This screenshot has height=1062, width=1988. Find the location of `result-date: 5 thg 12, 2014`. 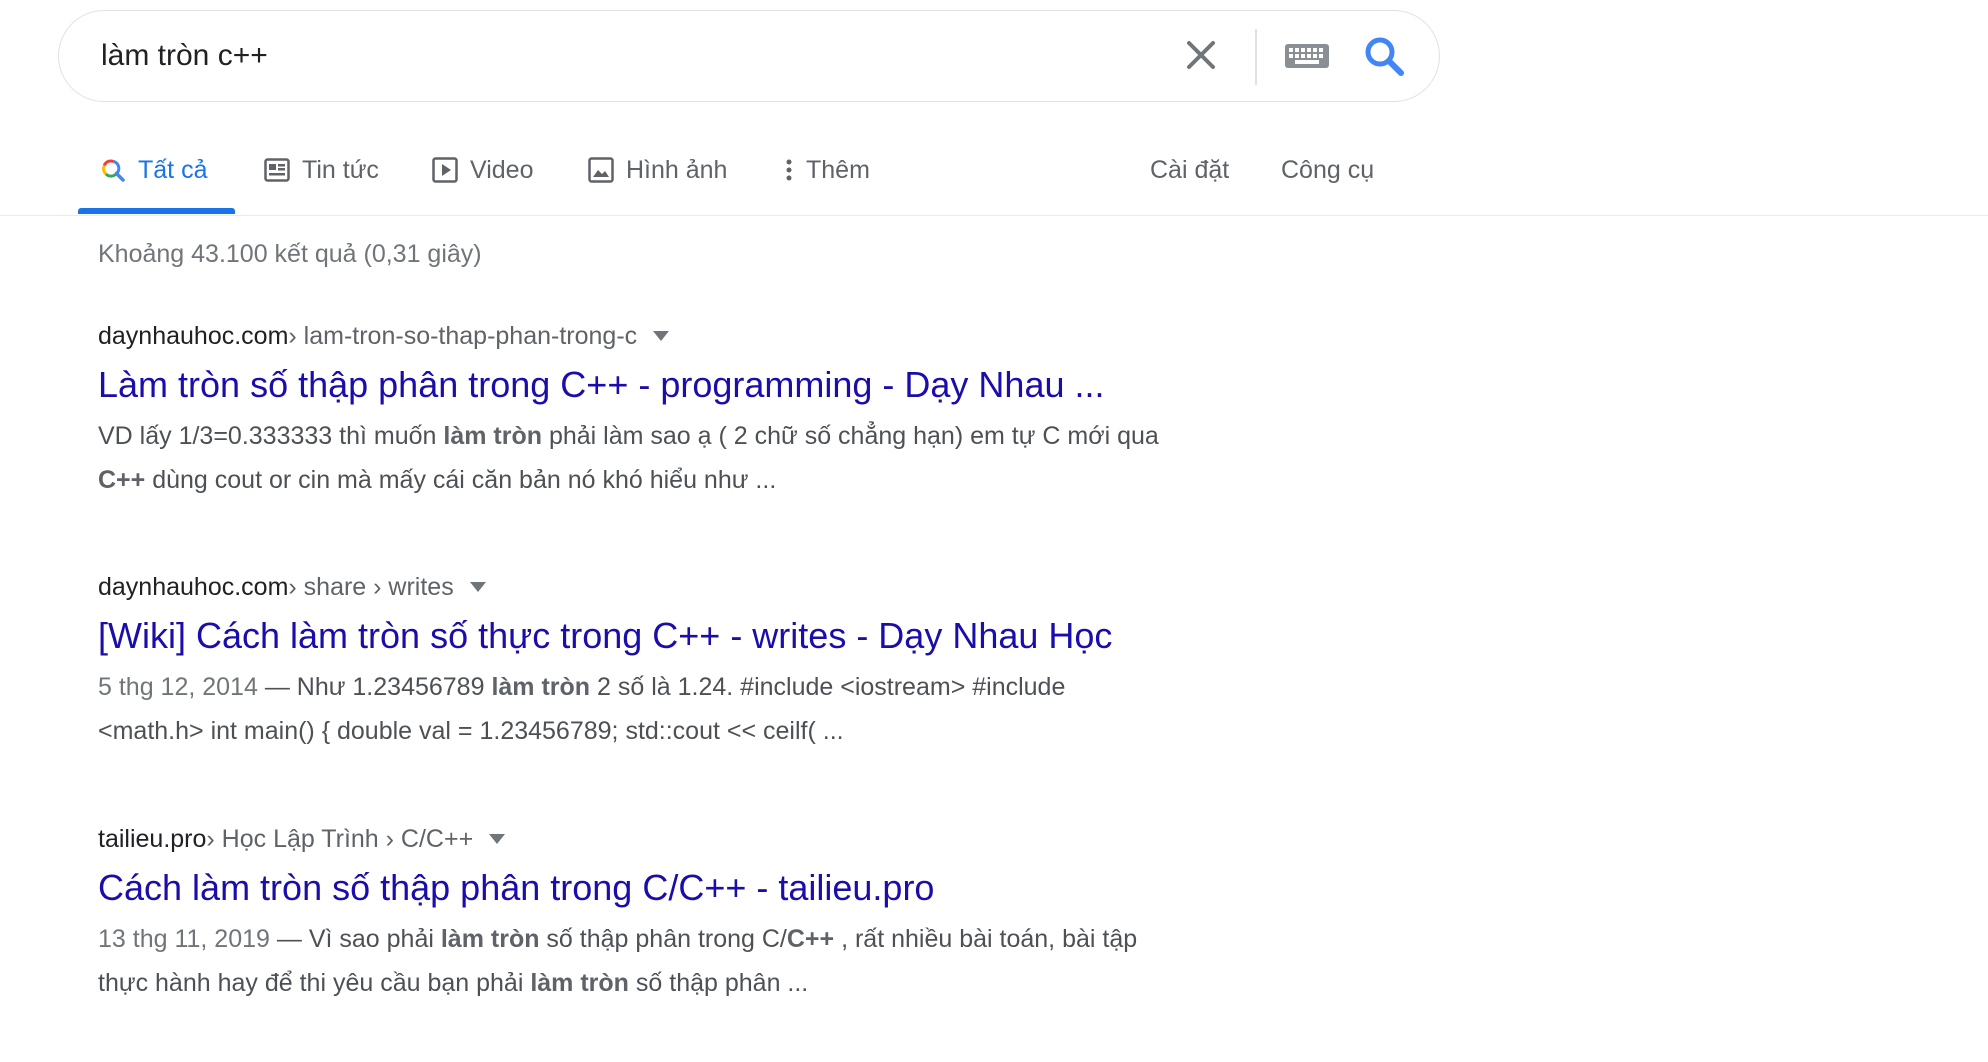

result-date: 5 thg 12, 2014 is located at coordinates (178, 687).